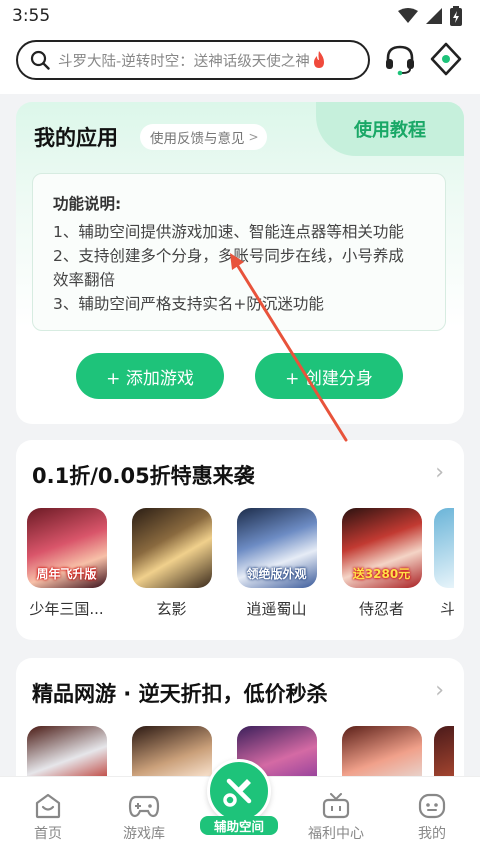 This screenshot has width=480, height=853. I want to click on nav-mine-label: 我的, so click(432, 834).